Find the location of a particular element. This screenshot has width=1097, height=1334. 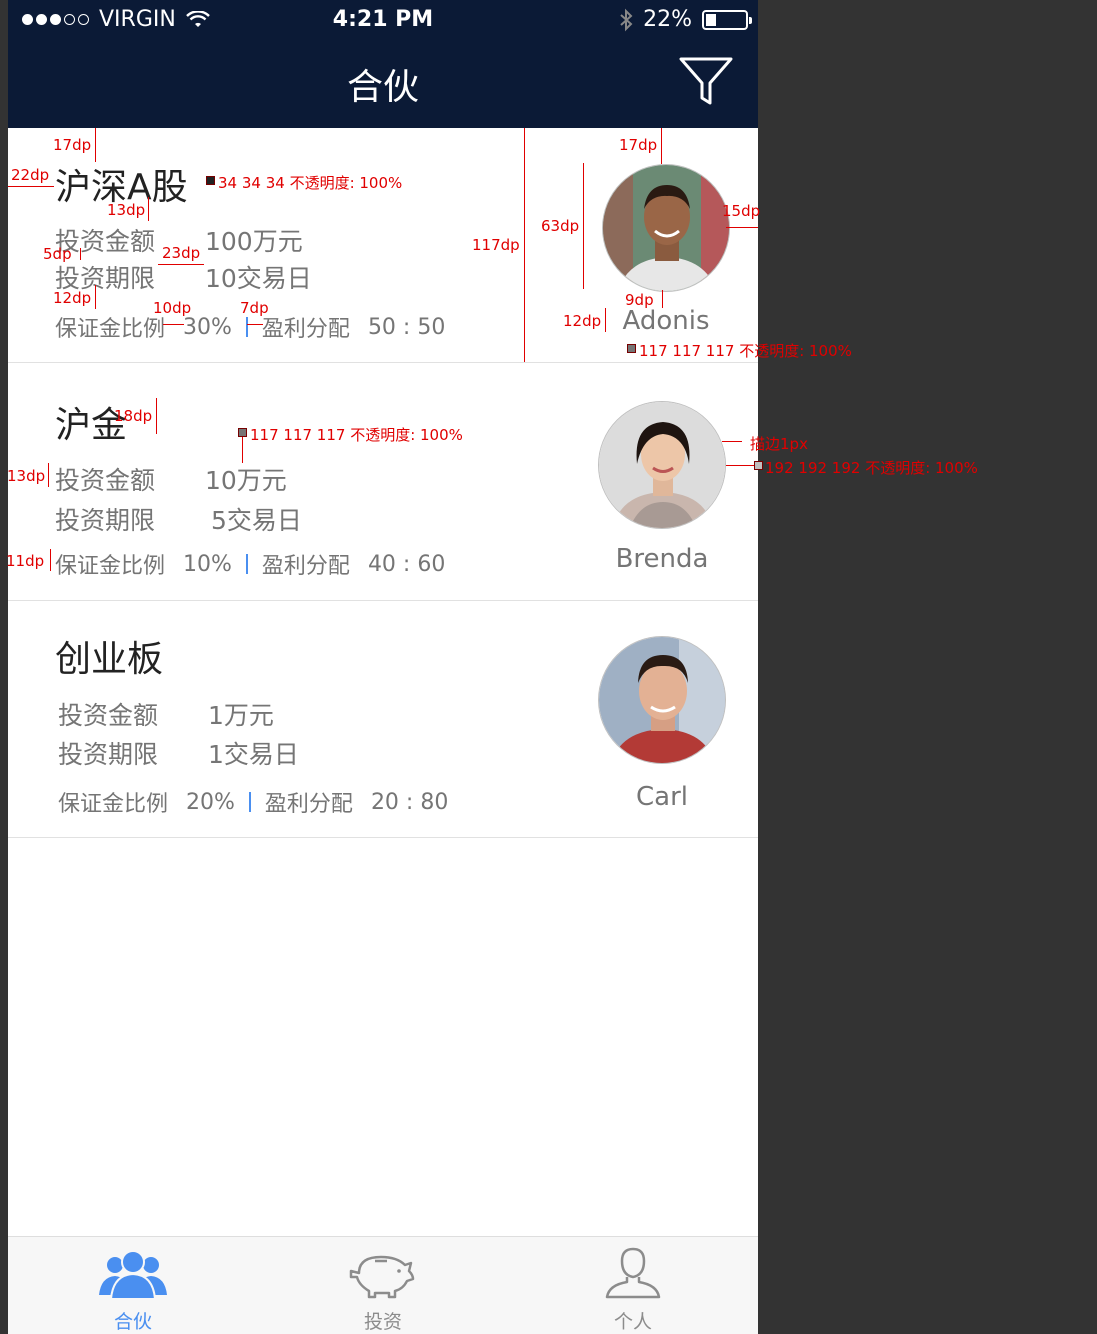

tab-label: 个人 is located at coordinates (632, 1322).